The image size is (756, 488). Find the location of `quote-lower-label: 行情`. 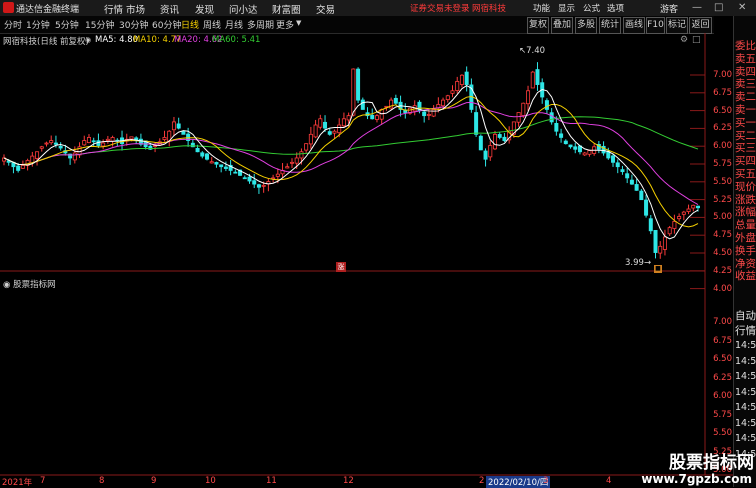

quote-lower-label: 行情 is located at coordinates (745, 330).